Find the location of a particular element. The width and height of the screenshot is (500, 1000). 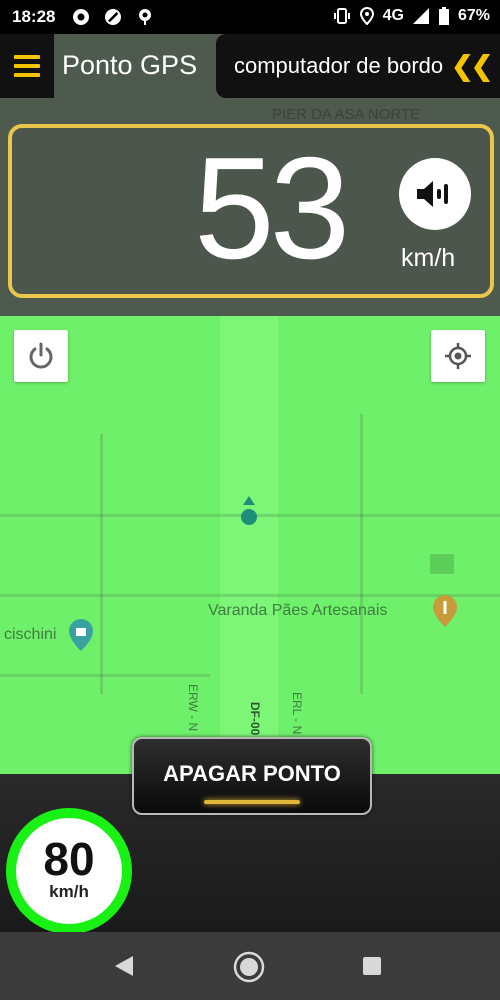

power-button is located at coordinates (41, 356).